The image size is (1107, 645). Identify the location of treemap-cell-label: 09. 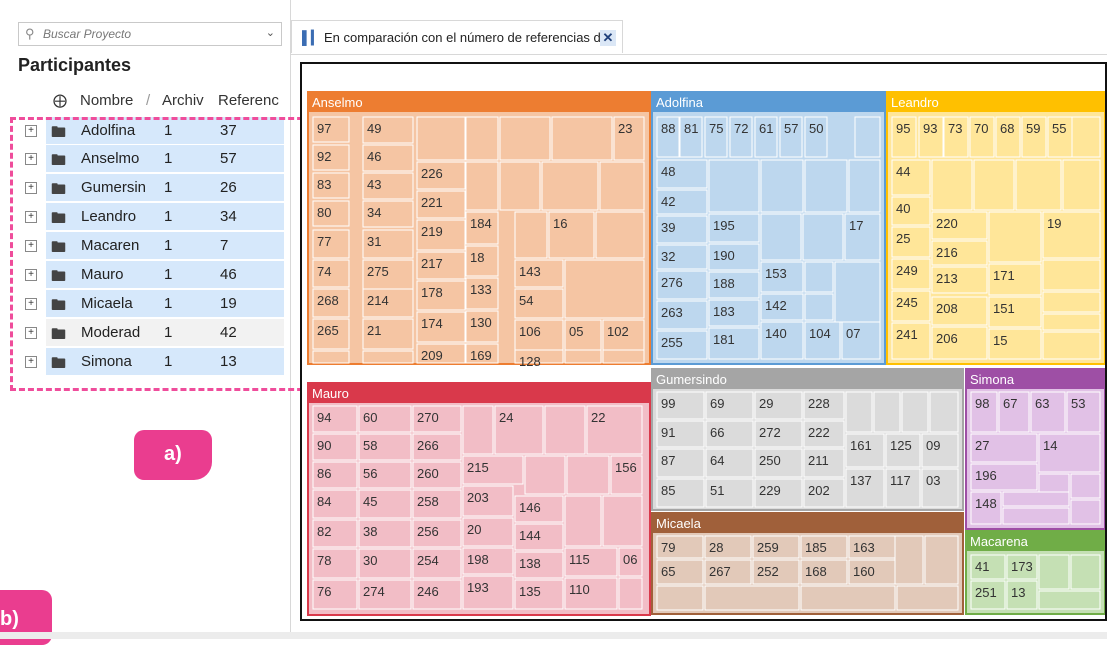
(933, 445).